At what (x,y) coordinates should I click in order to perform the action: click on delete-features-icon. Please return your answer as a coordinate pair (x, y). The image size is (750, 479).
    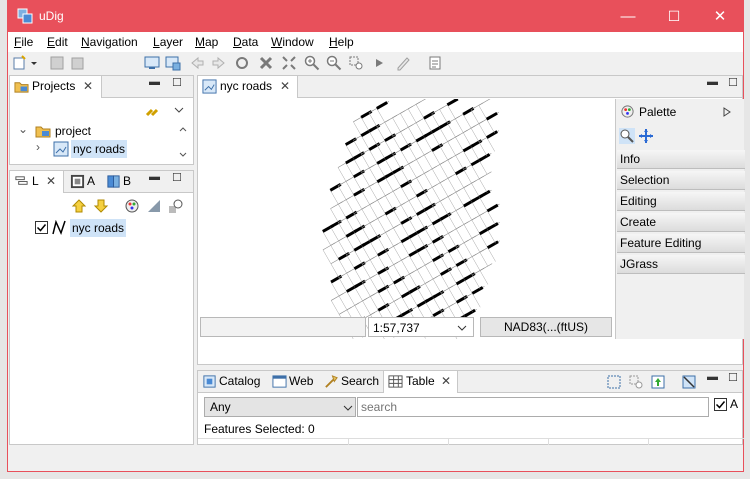
    Looking at the image, I should click on (689, 382).